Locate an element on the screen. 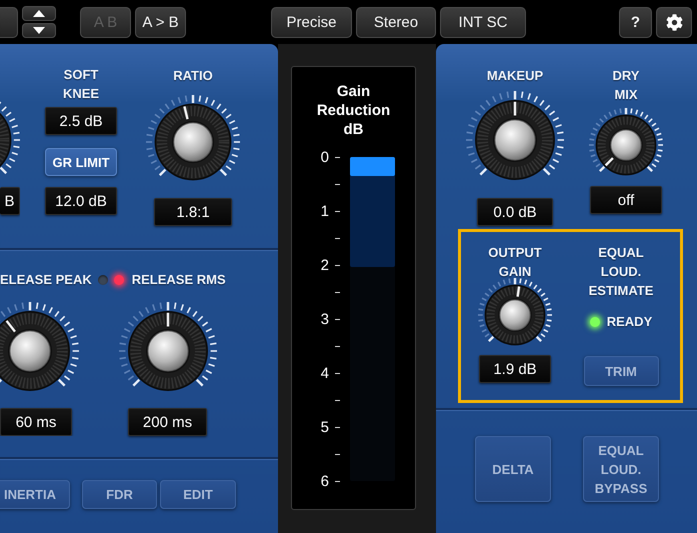 This screenshot has height=533, width=697. up-button is located at coordinates (39, 13).